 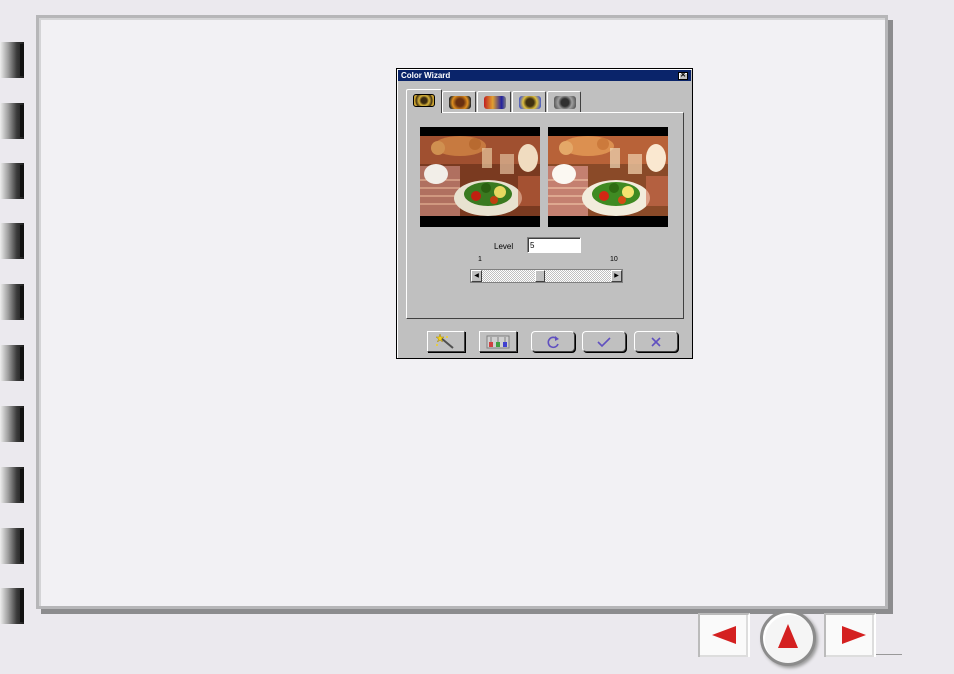 I want to click on dialog-titlebar: Color Wizard ✕, so click(x=544, y=75).